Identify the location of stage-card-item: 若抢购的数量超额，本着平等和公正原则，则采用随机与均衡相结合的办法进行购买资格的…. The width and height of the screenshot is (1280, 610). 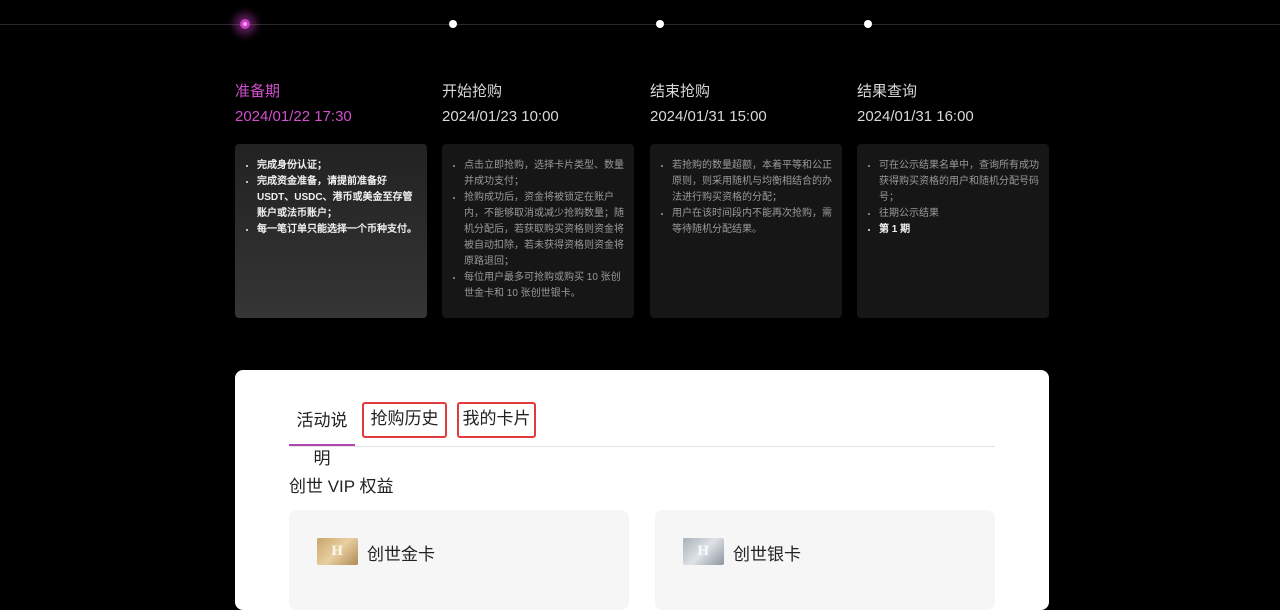
(752, 182).